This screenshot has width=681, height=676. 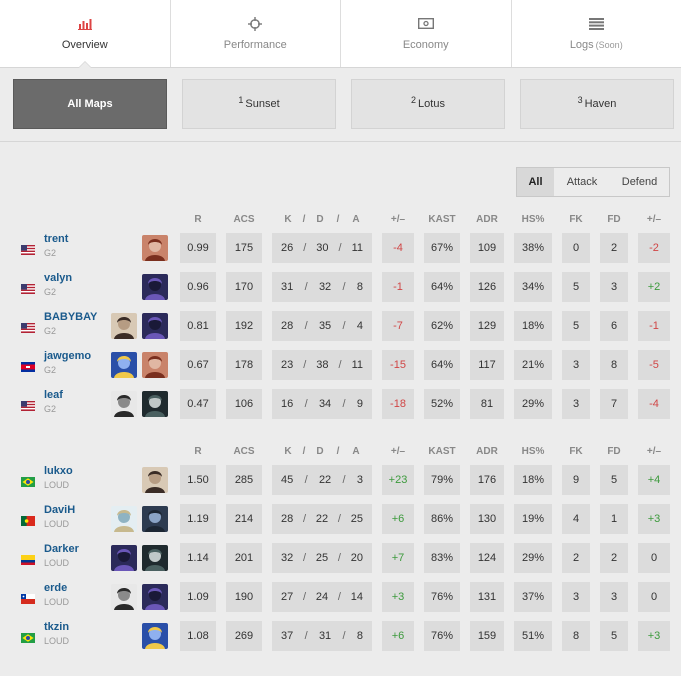 What do you see at coordinates (398, 519) in the screenshot?
I see `stat-kd: +6` at bounding box center [398, 519].